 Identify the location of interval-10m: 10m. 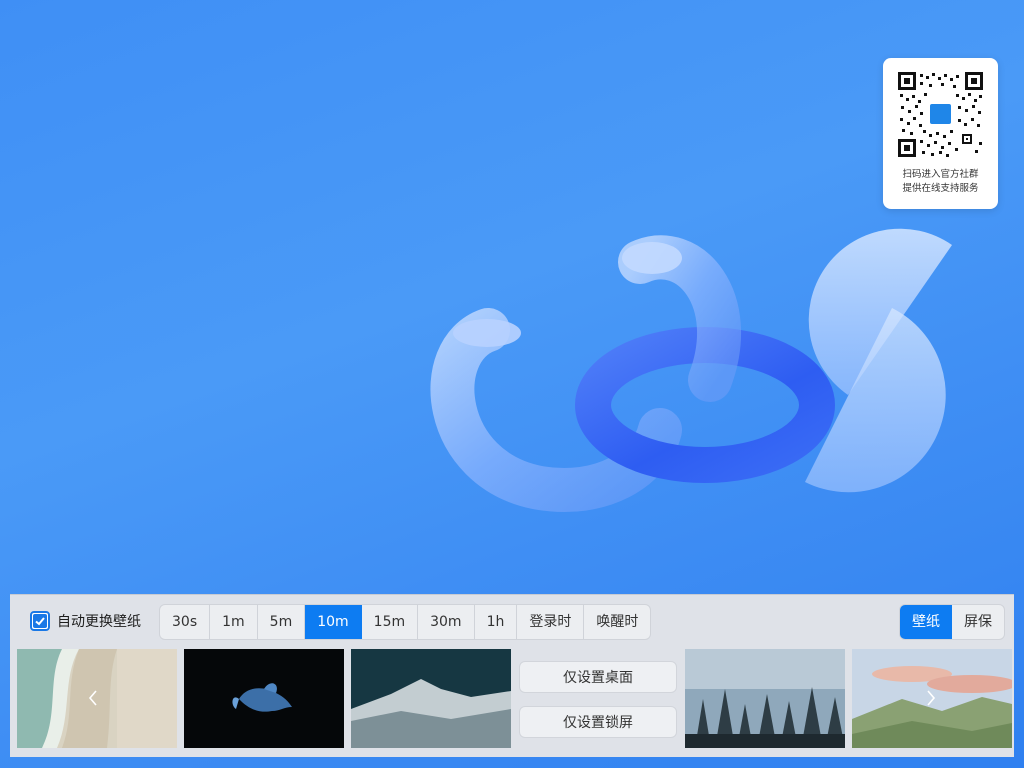
(333, 622).